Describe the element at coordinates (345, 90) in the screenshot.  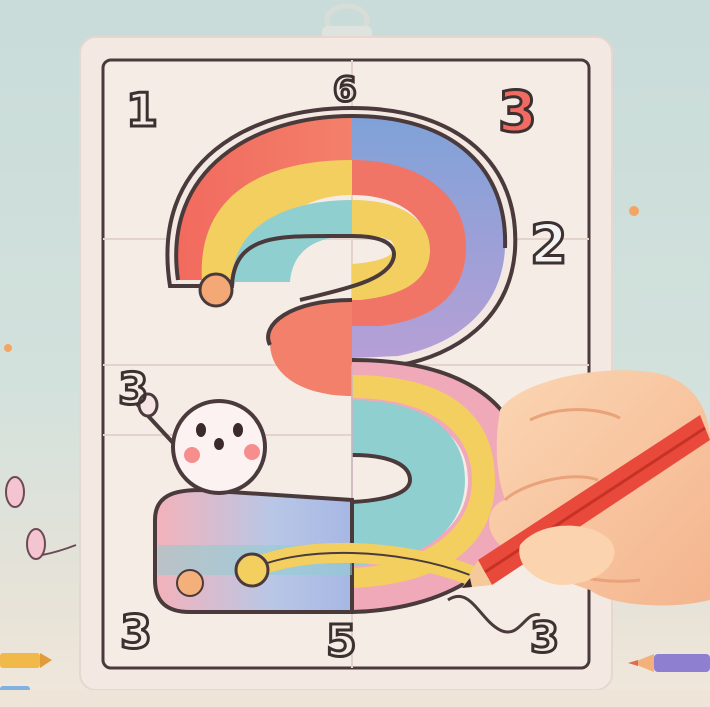
I see `number-top-center: 6` at that location.